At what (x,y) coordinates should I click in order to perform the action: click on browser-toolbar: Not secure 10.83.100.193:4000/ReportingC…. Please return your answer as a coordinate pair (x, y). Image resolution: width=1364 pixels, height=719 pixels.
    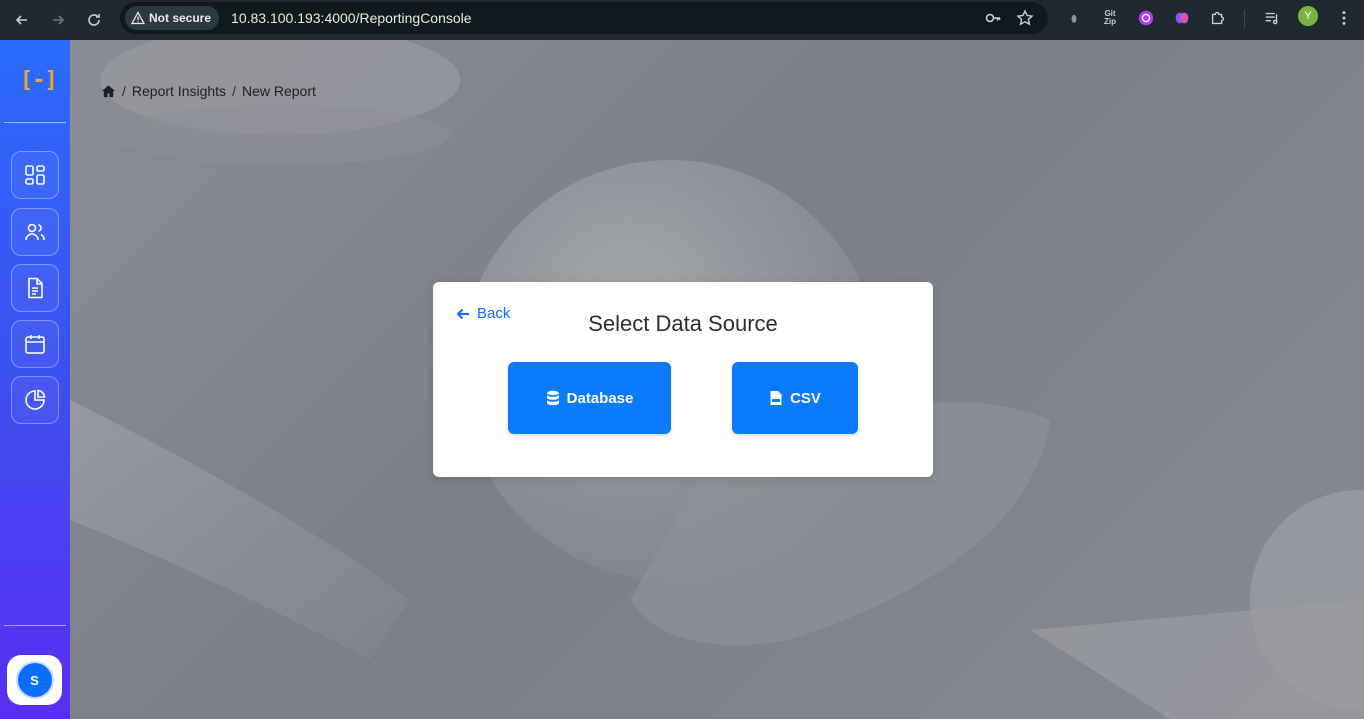
    Looking at the image, I should click on (682, 20).